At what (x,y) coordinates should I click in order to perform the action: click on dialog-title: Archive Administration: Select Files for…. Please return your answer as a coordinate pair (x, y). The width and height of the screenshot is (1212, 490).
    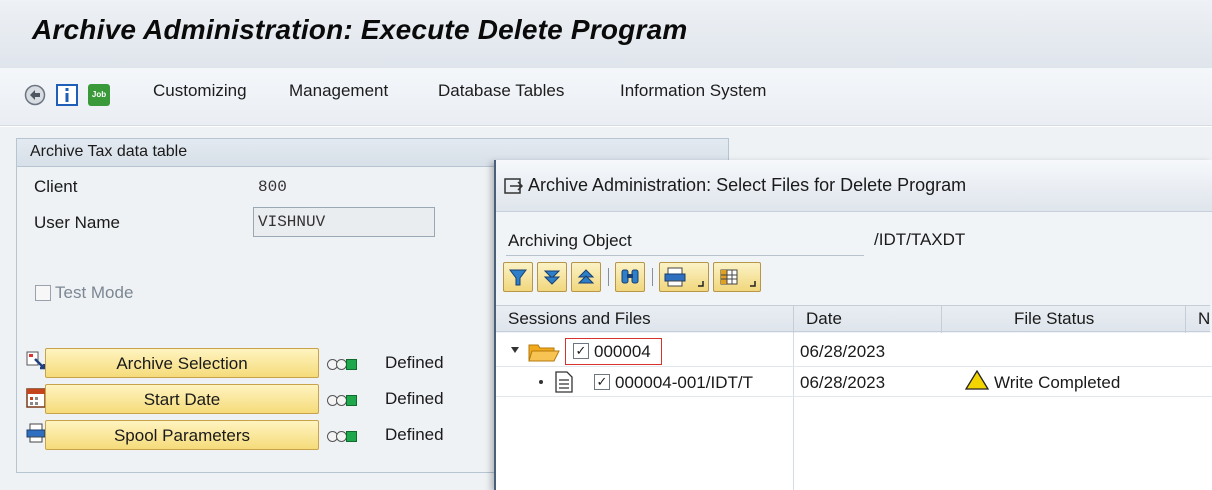
    Looking at the image, I should click on (747, 185).